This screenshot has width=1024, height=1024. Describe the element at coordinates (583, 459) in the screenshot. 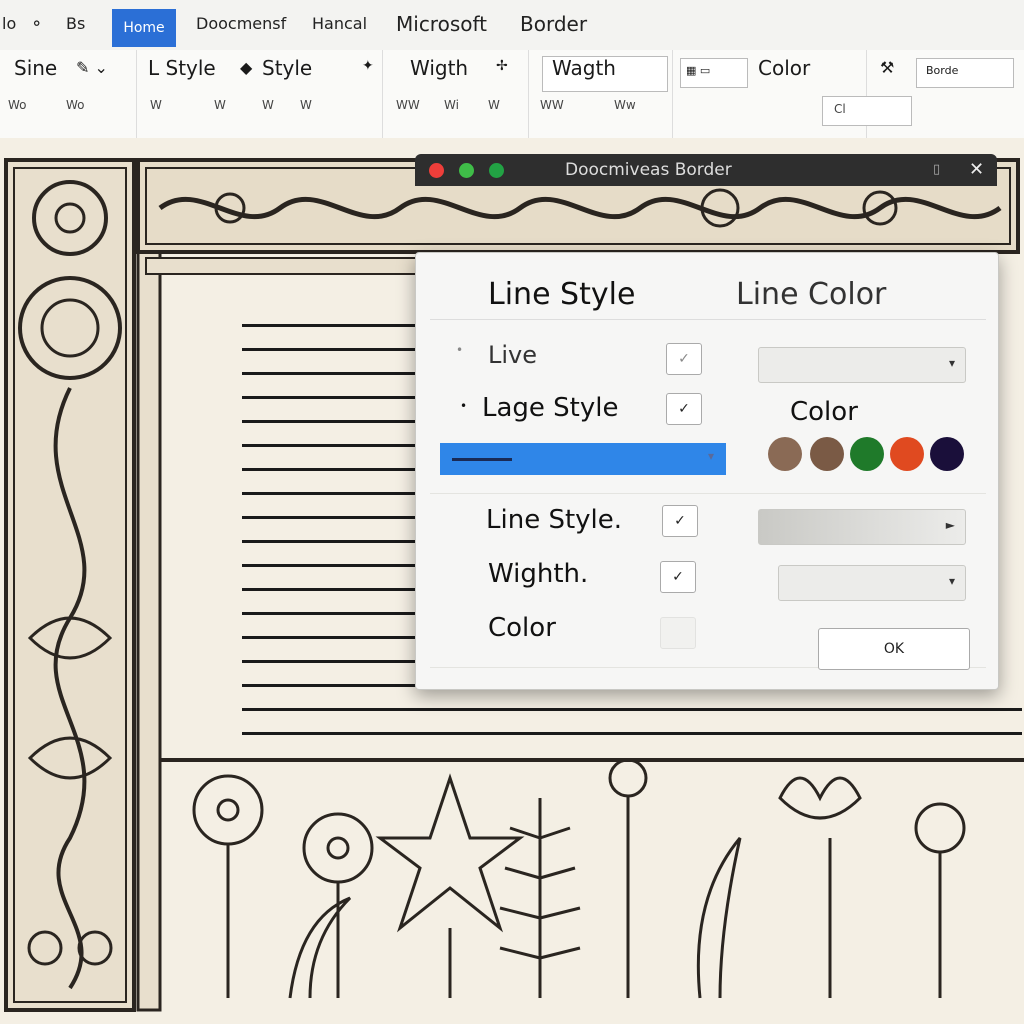

I see `selected-line-style-bar: ▾` at that location.